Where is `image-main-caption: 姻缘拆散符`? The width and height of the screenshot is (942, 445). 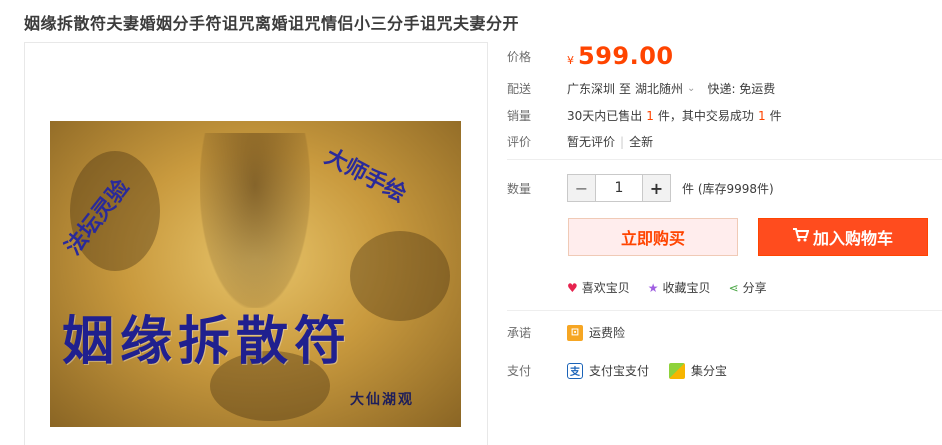 image-main-caption: 姻缘拆散符 is located at coordinates (207, 341).